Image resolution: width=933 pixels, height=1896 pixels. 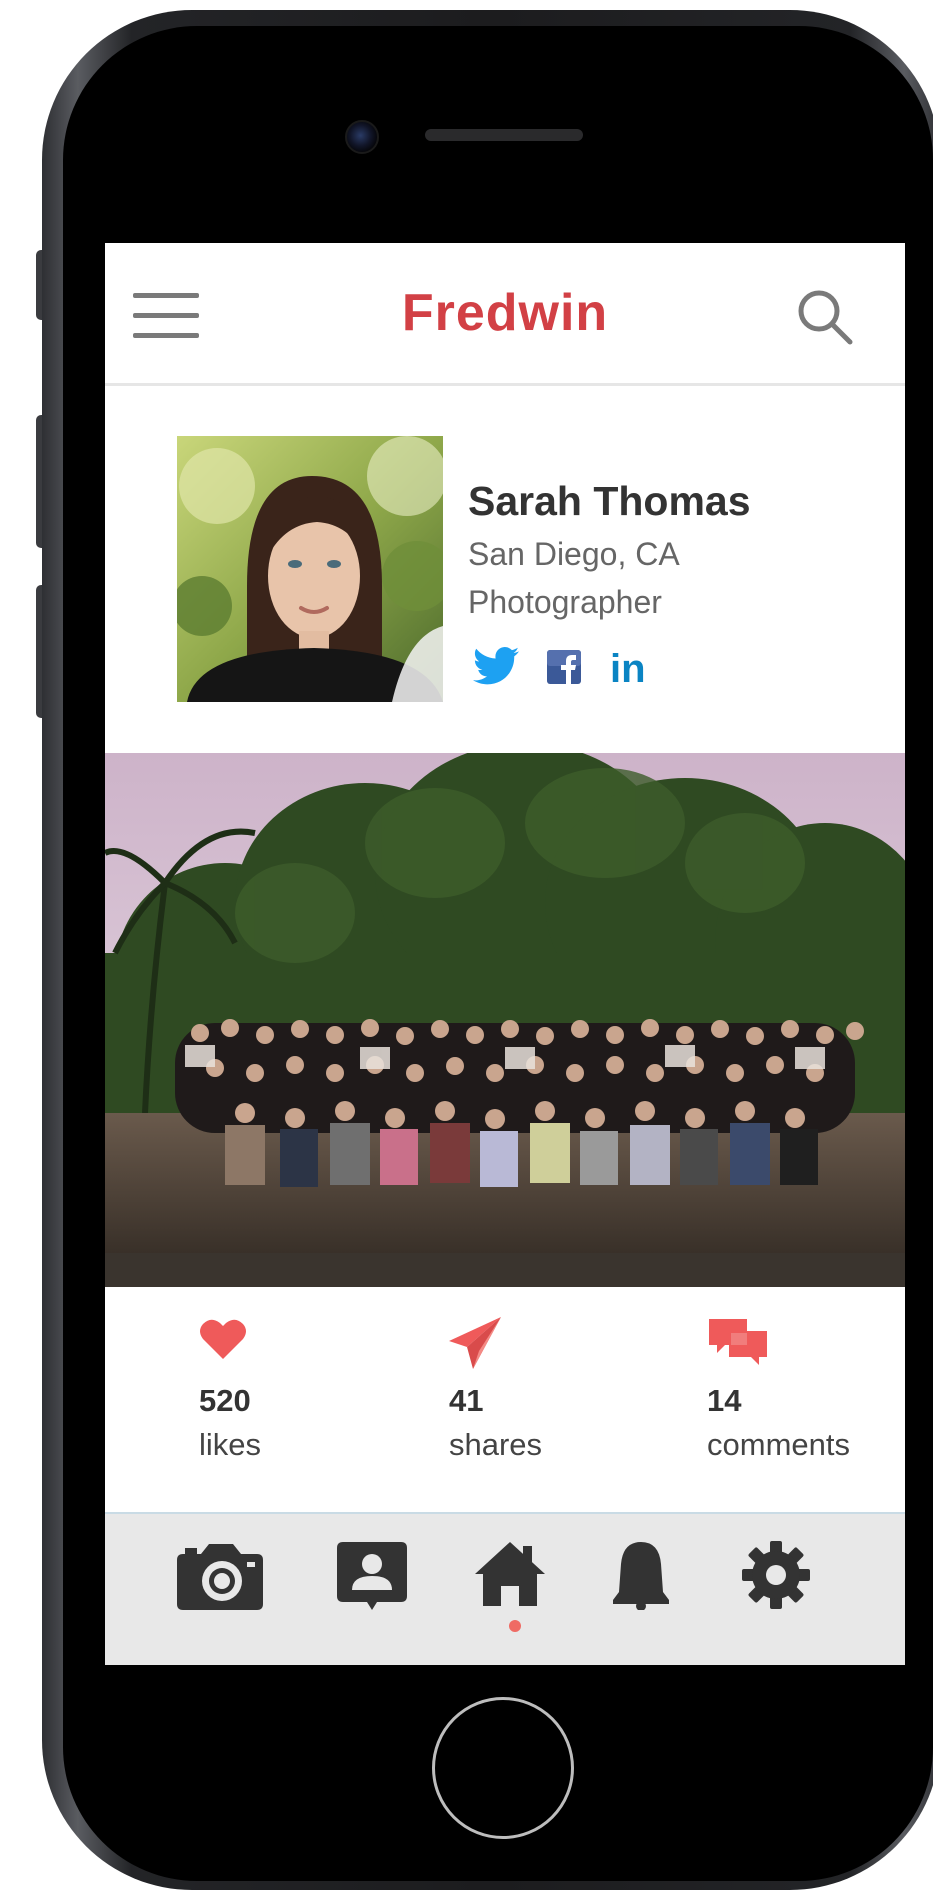 I want to click on camera-icon, so click(x=220, y=1577).